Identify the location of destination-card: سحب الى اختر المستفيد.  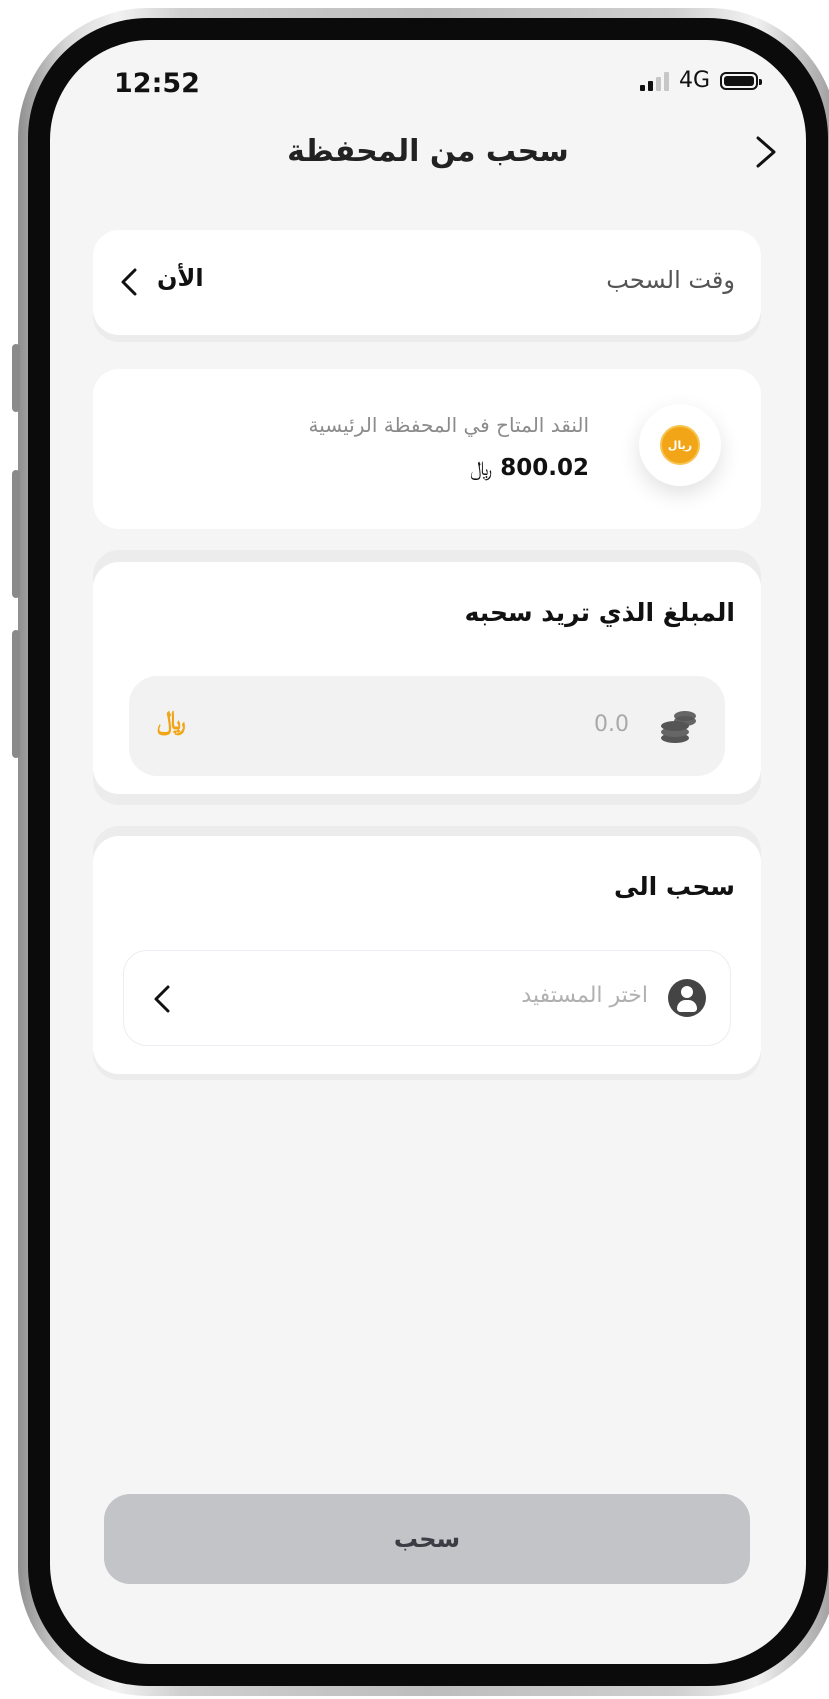
(427, 955).